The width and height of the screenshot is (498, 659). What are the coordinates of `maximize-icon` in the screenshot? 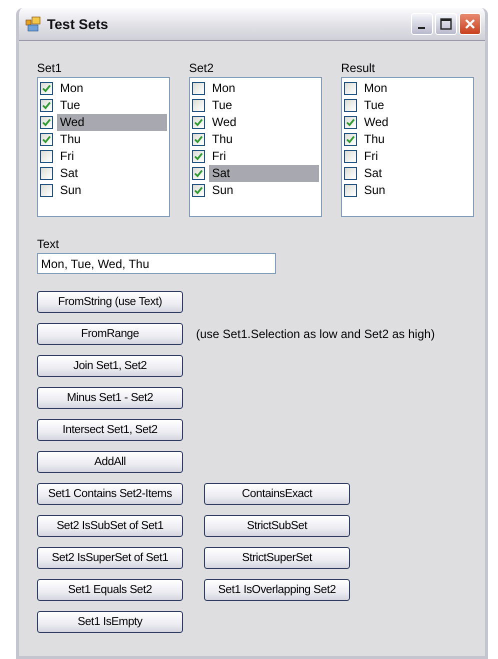 It's located at (446, 24).